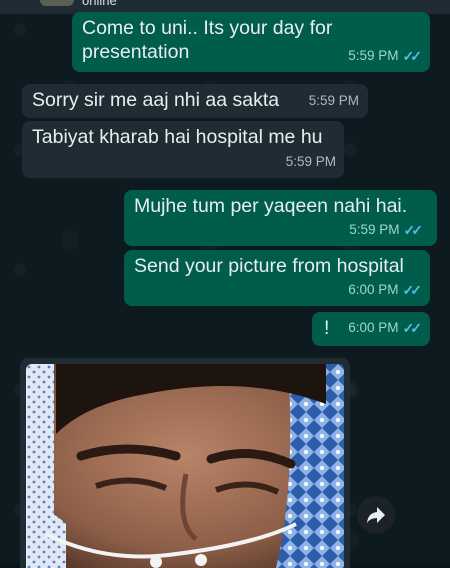 Image resolution: width=450 pixels, height=568 pixels. I want to click on message-bubble-outgoing: ! 6:00 PM ✓✓, so click(371, 329).